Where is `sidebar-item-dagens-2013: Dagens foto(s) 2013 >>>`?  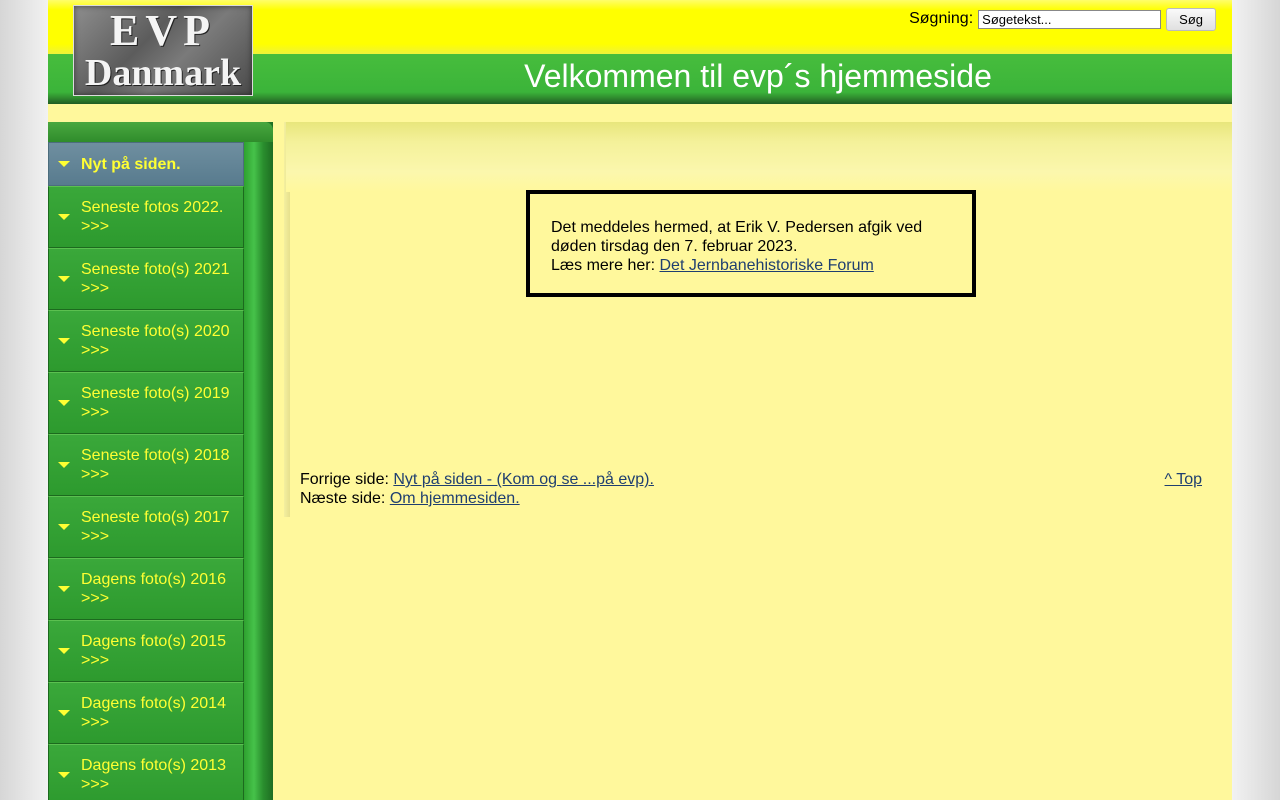
sidebar-item-dagens-2013: Dagens foto(s) 2013 >>> is located at coordinates (146, 772).